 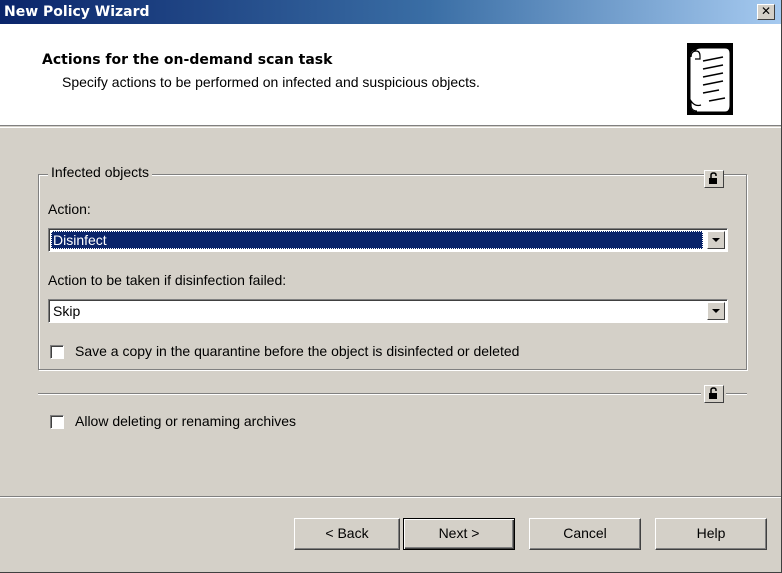 I want to click on page-title: Actions for the on-demand scan task, so click(x=187, y=60).